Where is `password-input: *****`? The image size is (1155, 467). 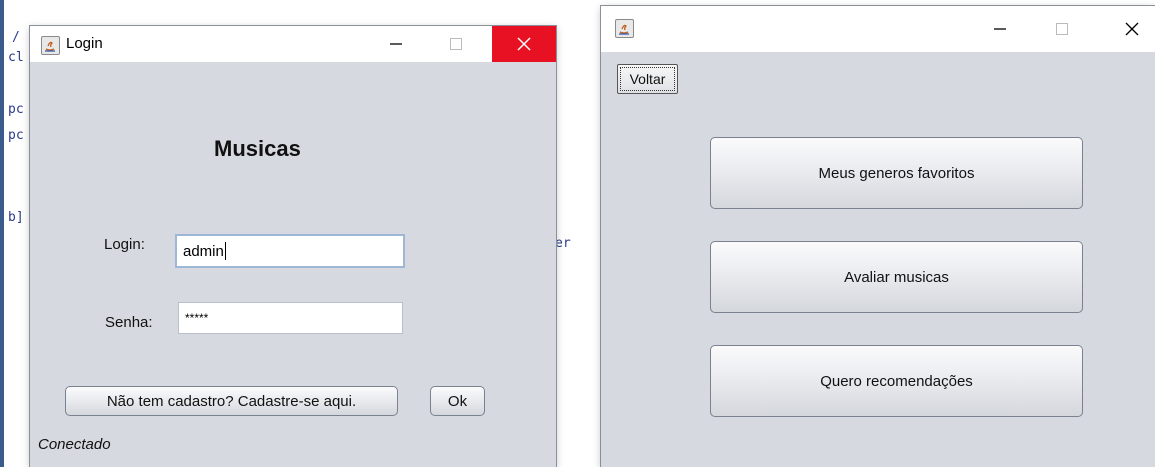 password-input: ***** is located at coordinates (290, 318).